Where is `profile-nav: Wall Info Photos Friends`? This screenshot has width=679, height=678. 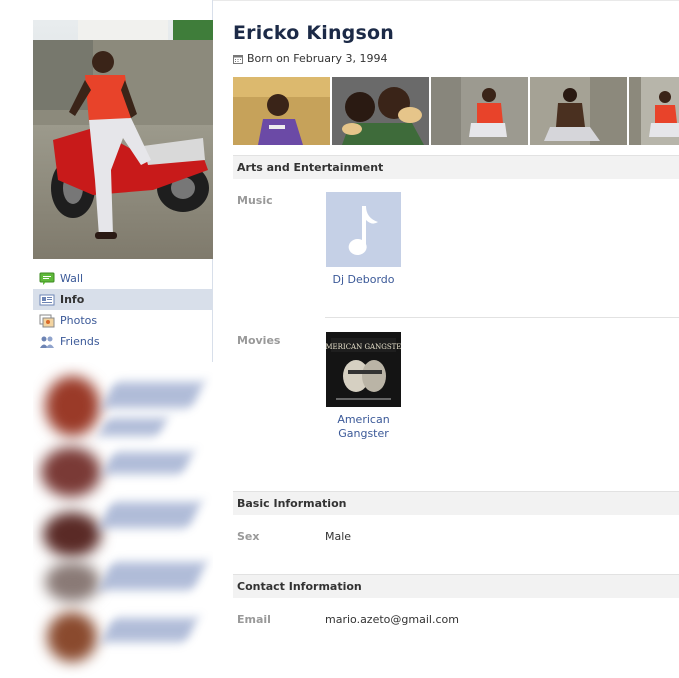 profile-nav: Wall Info Photos Friends is located at coordinates (123, 310).